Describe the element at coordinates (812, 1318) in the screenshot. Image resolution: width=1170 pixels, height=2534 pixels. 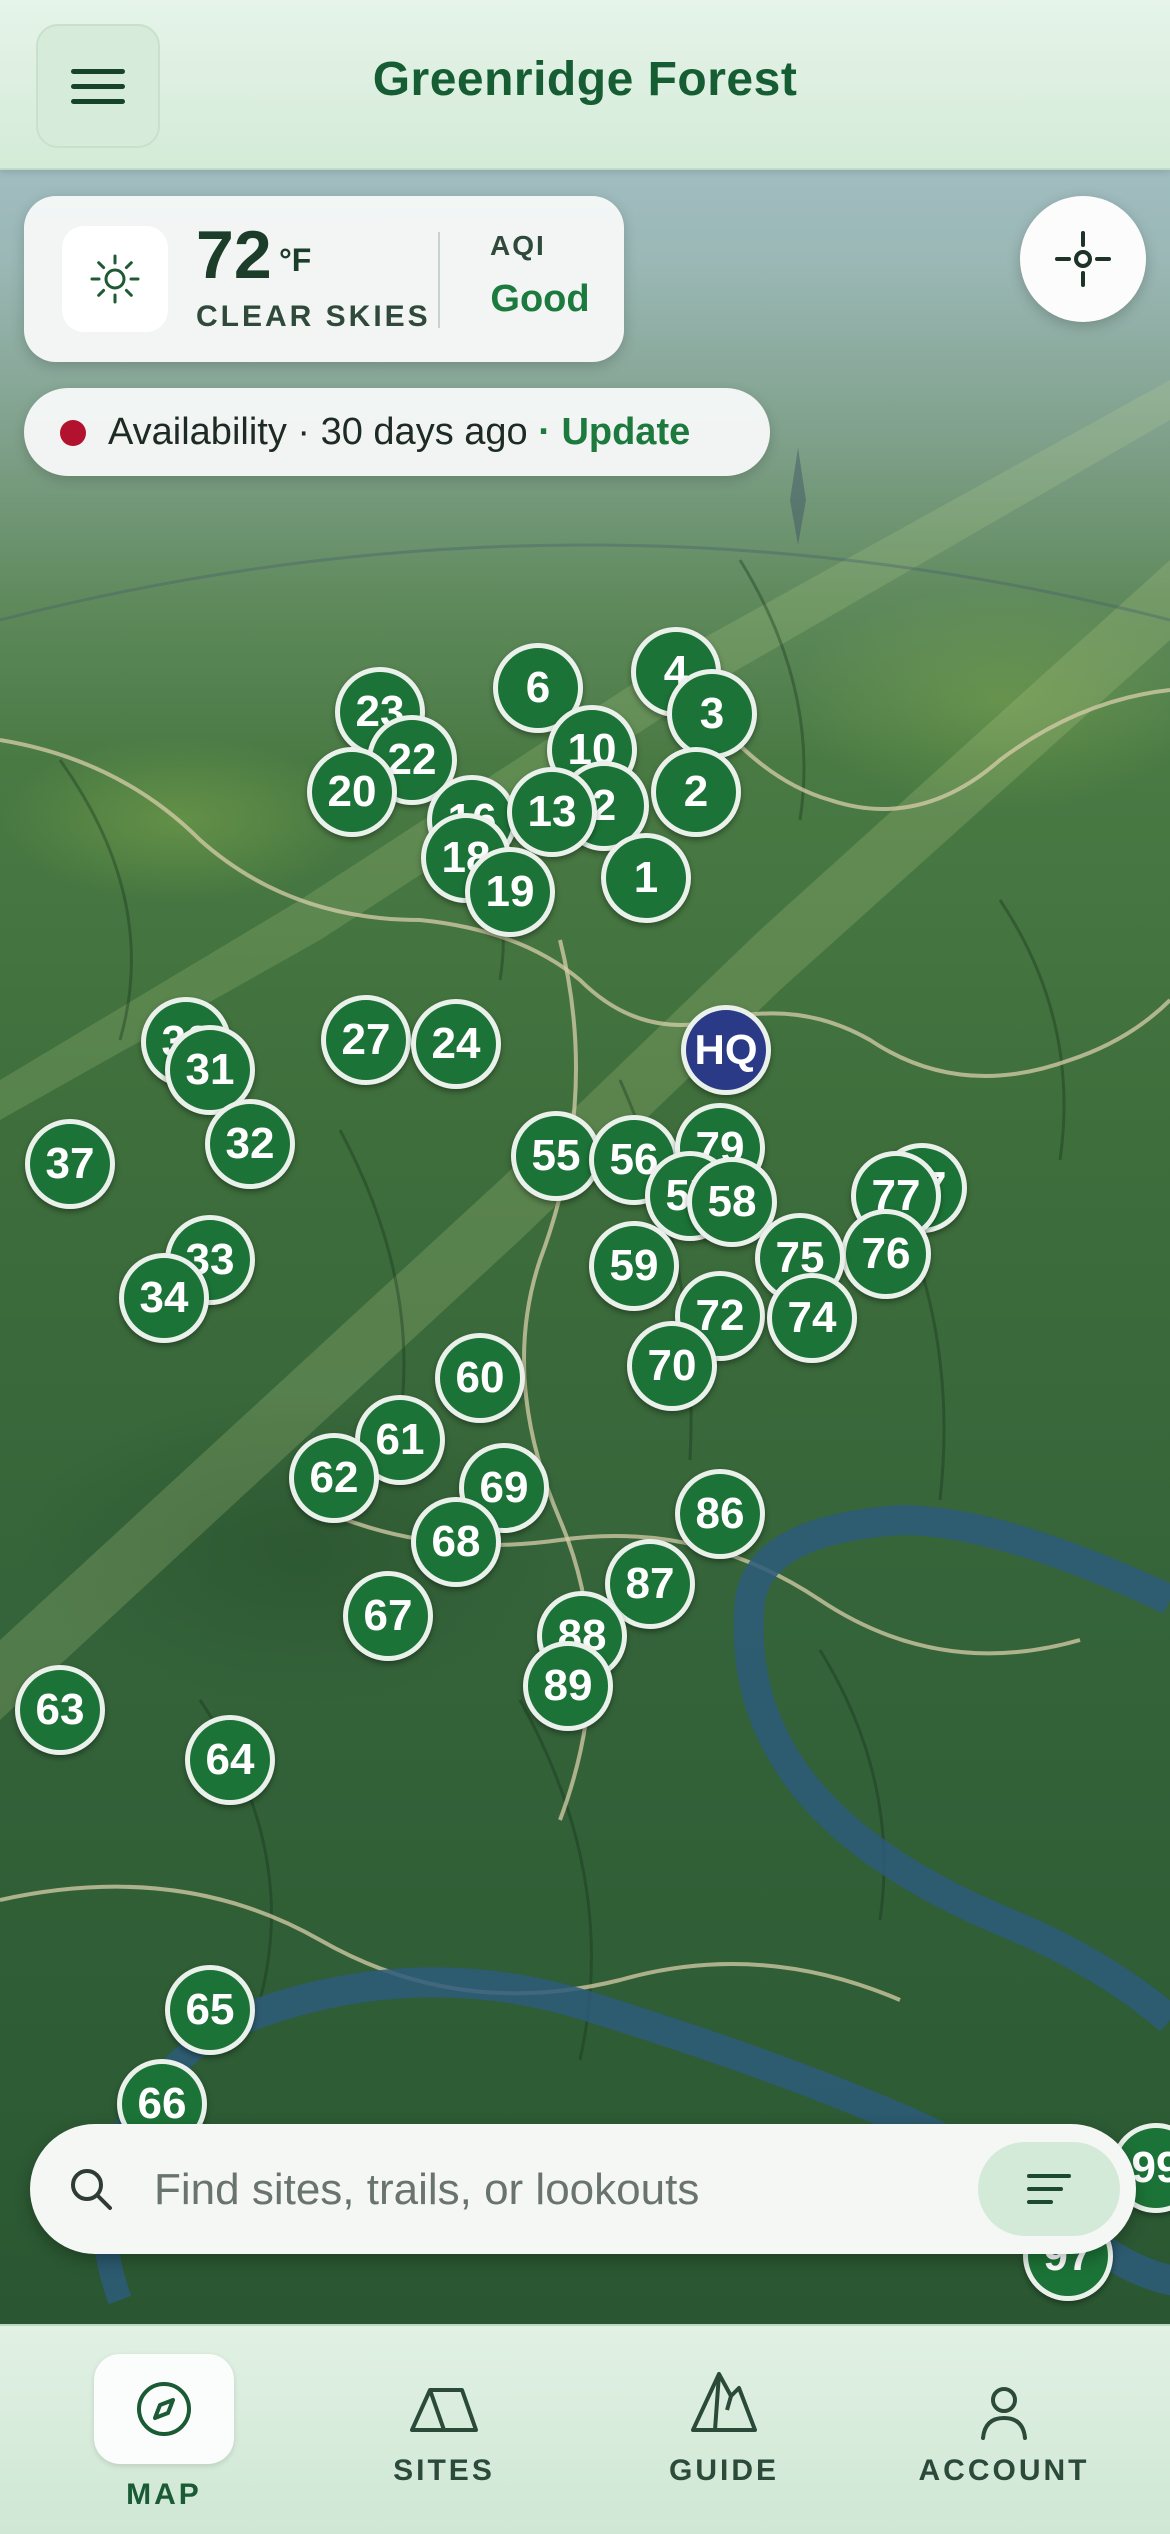
I see `site-marker: 74` at that location.